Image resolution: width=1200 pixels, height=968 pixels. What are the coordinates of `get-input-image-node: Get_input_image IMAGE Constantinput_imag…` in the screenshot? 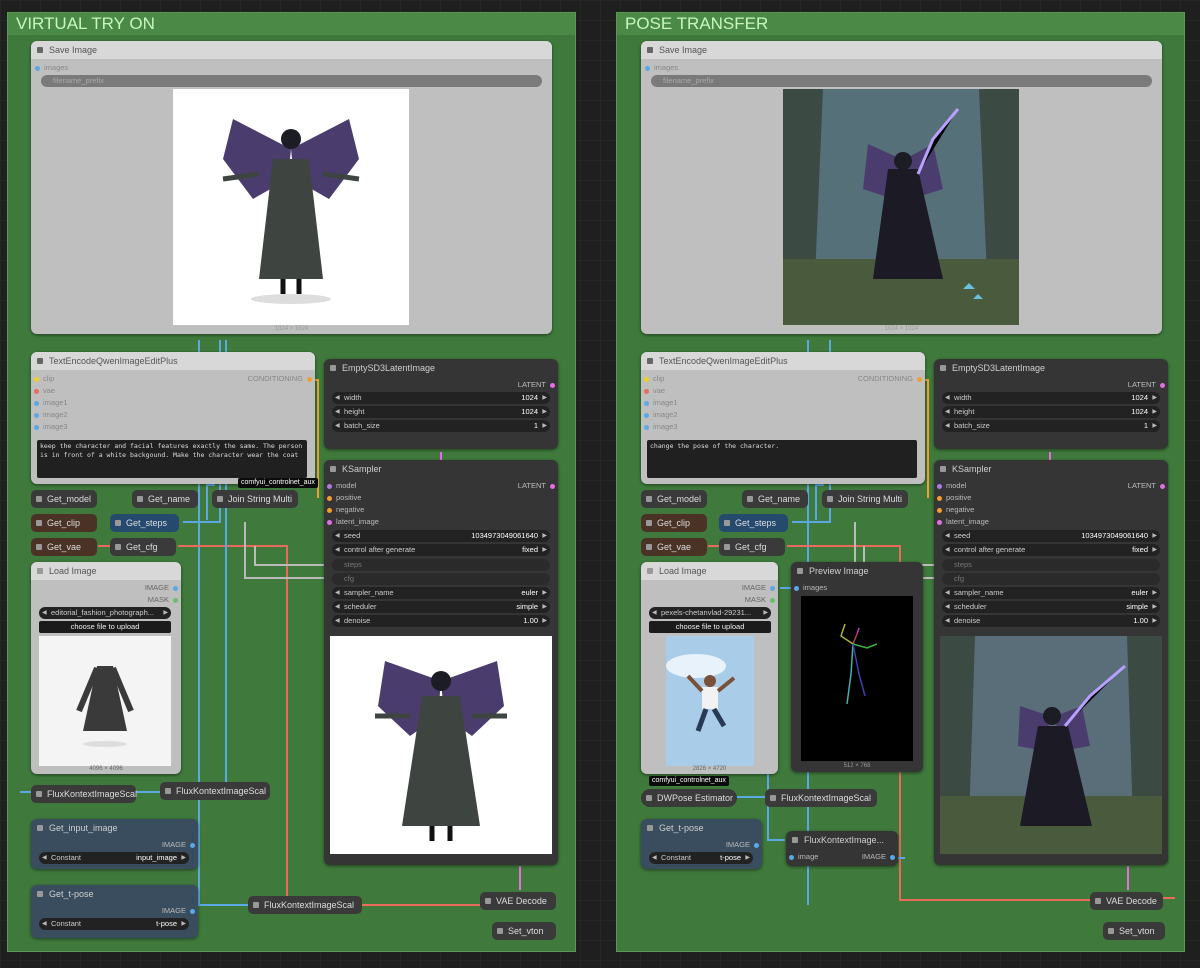 It's located at (114, 844).